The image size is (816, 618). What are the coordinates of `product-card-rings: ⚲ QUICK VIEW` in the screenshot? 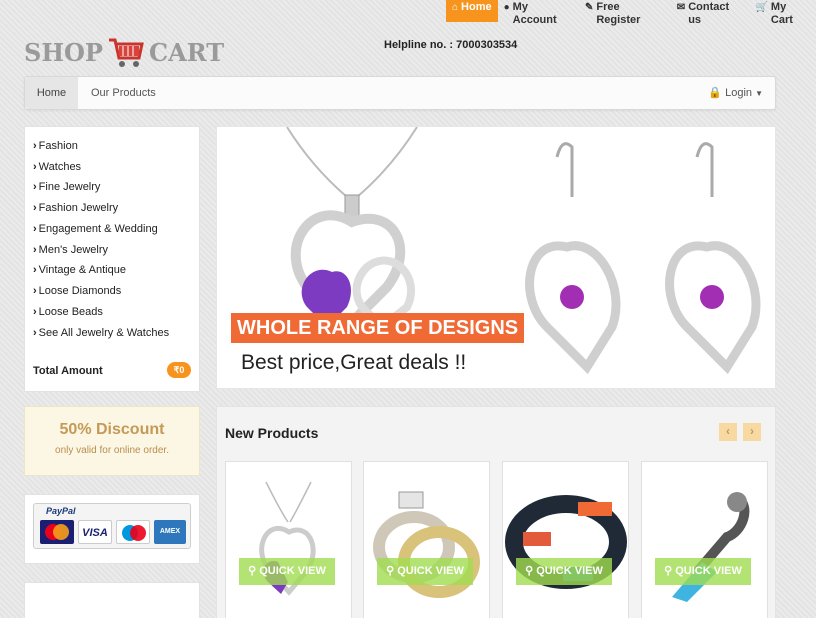 It's located at (426, 539).